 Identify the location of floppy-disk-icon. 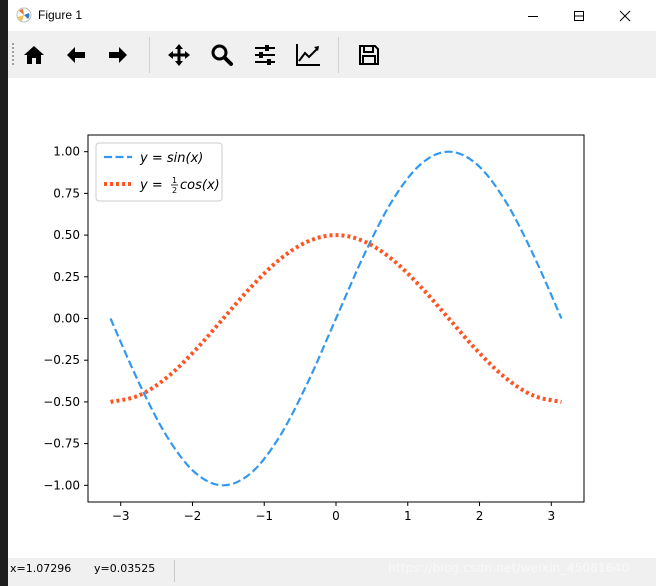
(369, 55).